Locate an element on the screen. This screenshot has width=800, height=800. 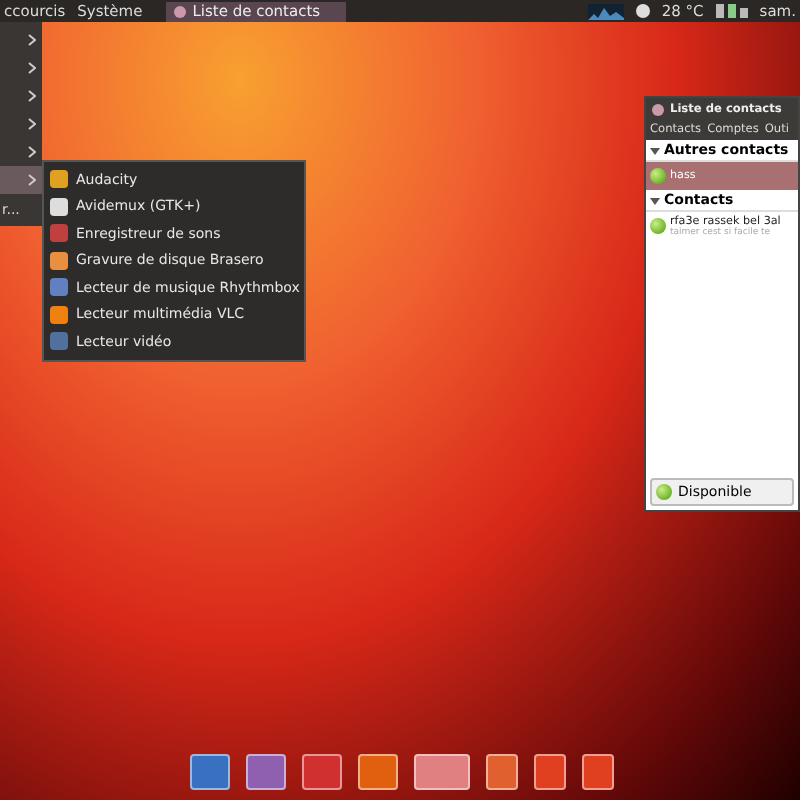
menu-item is located at coordinates (21, 180).